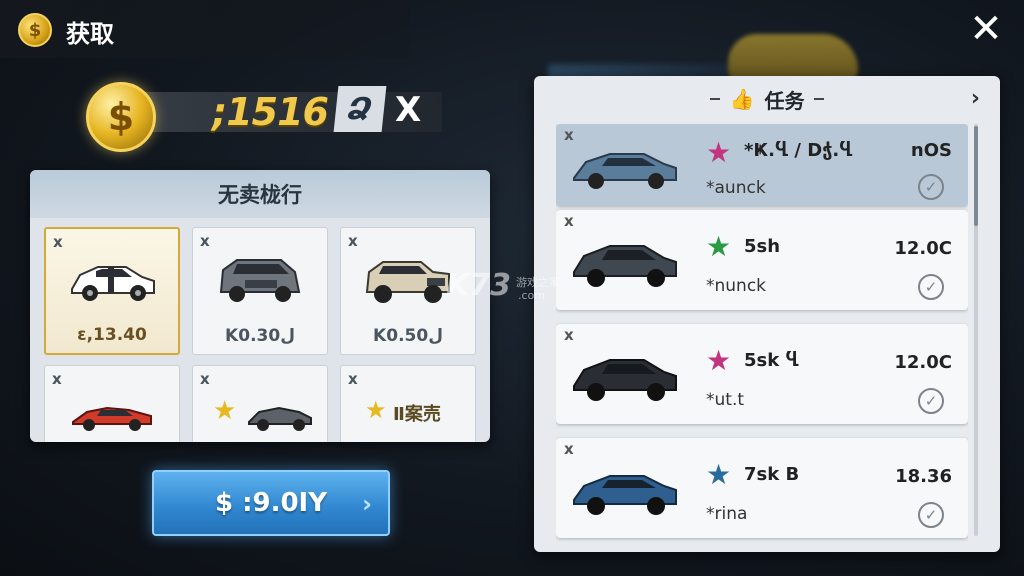 This screenshot has height=576, width=1024. I want to click on task-row: x ★ 5sh 12.0C *nunck ✓, so click(762, 260).